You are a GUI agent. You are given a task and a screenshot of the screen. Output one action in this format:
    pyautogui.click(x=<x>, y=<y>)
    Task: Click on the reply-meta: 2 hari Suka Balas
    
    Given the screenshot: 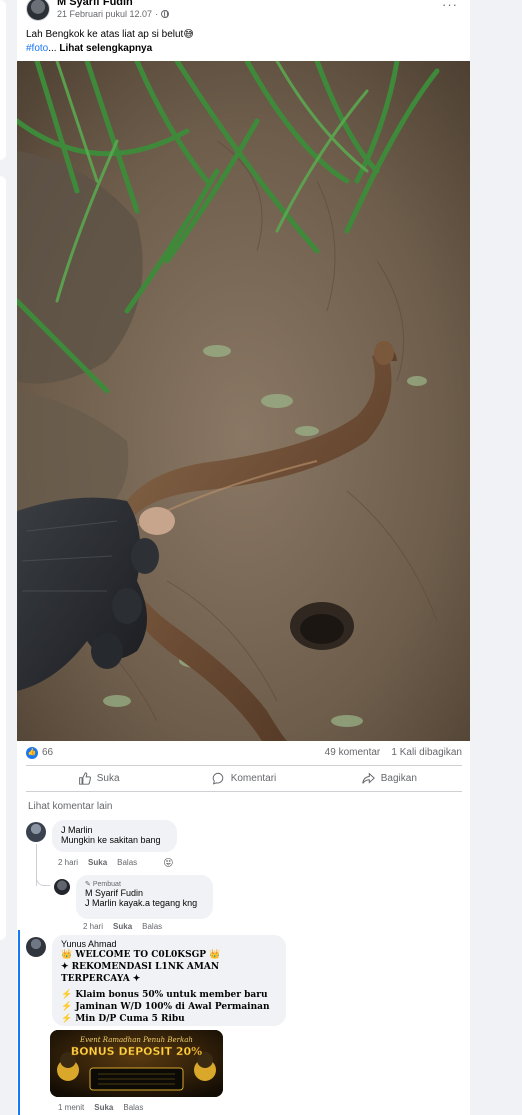 What is the action you would take?
    pyautogui.click(x=122, y=926)
    